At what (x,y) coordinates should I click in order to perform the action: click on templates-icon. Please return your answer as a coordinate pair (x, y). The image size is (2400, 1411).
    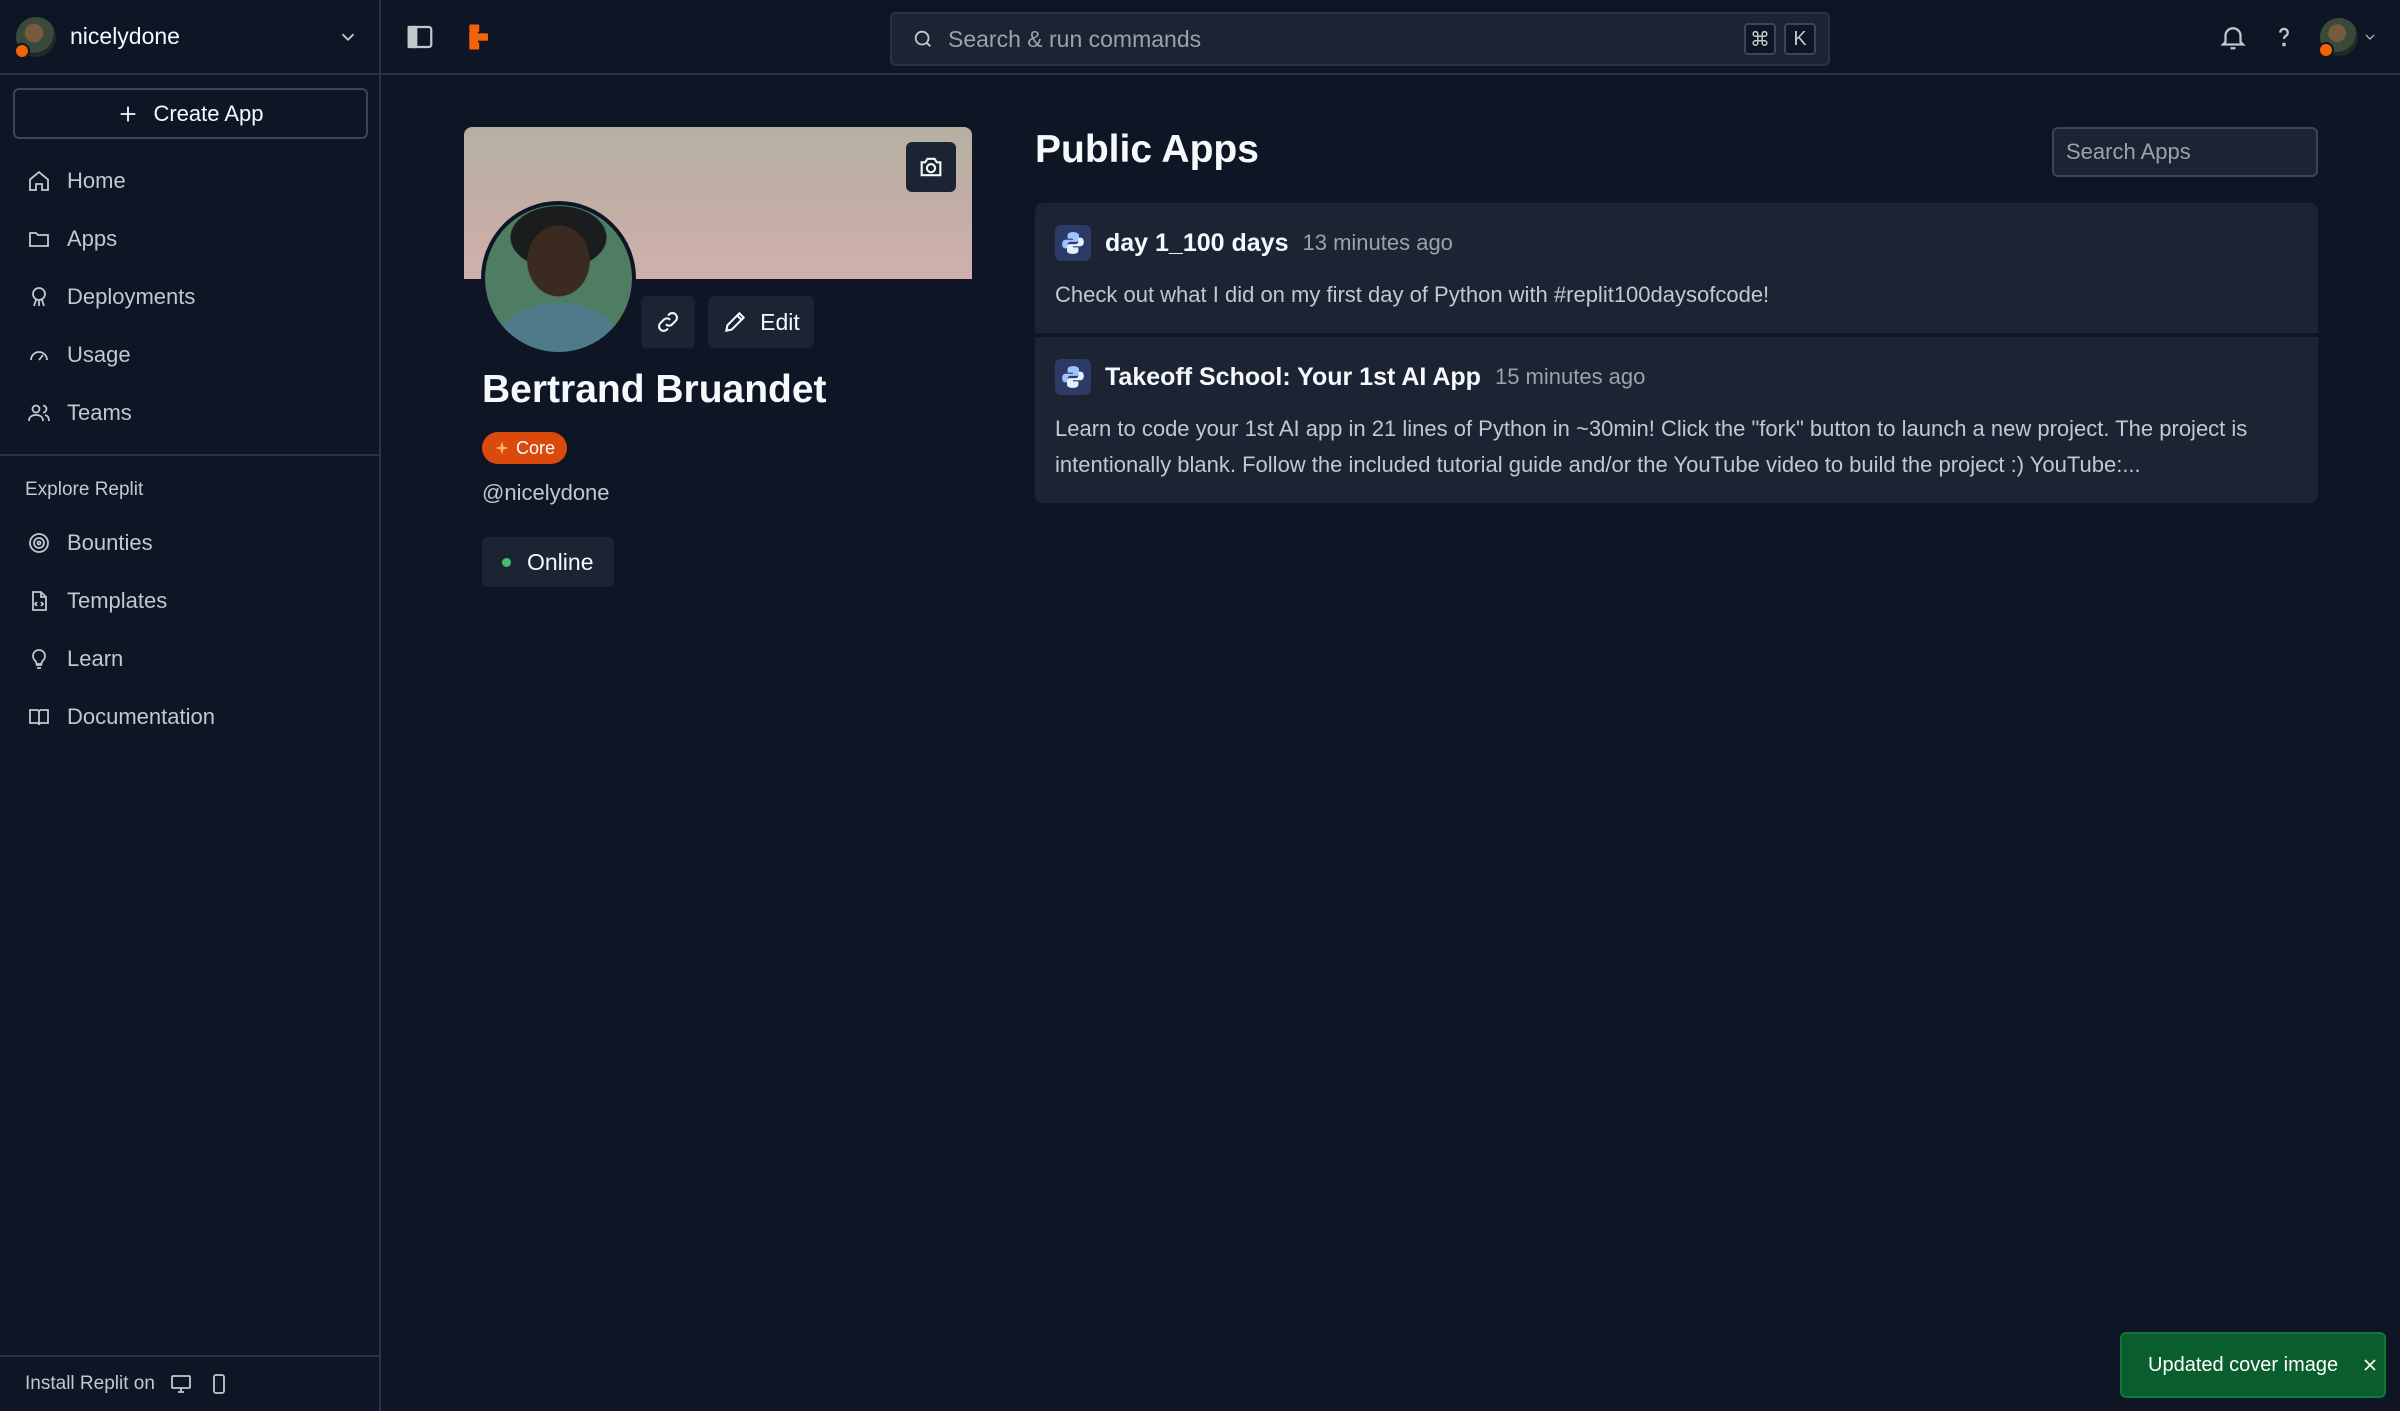
    Looking at the image, I should click on (39, 601).